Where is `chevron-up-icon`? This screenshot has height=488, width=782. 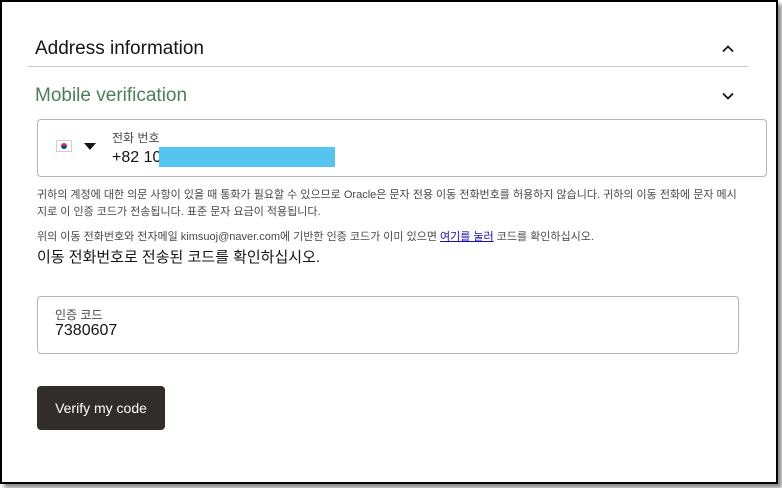 chevron-up-icon is located at coordinates (728, 49).